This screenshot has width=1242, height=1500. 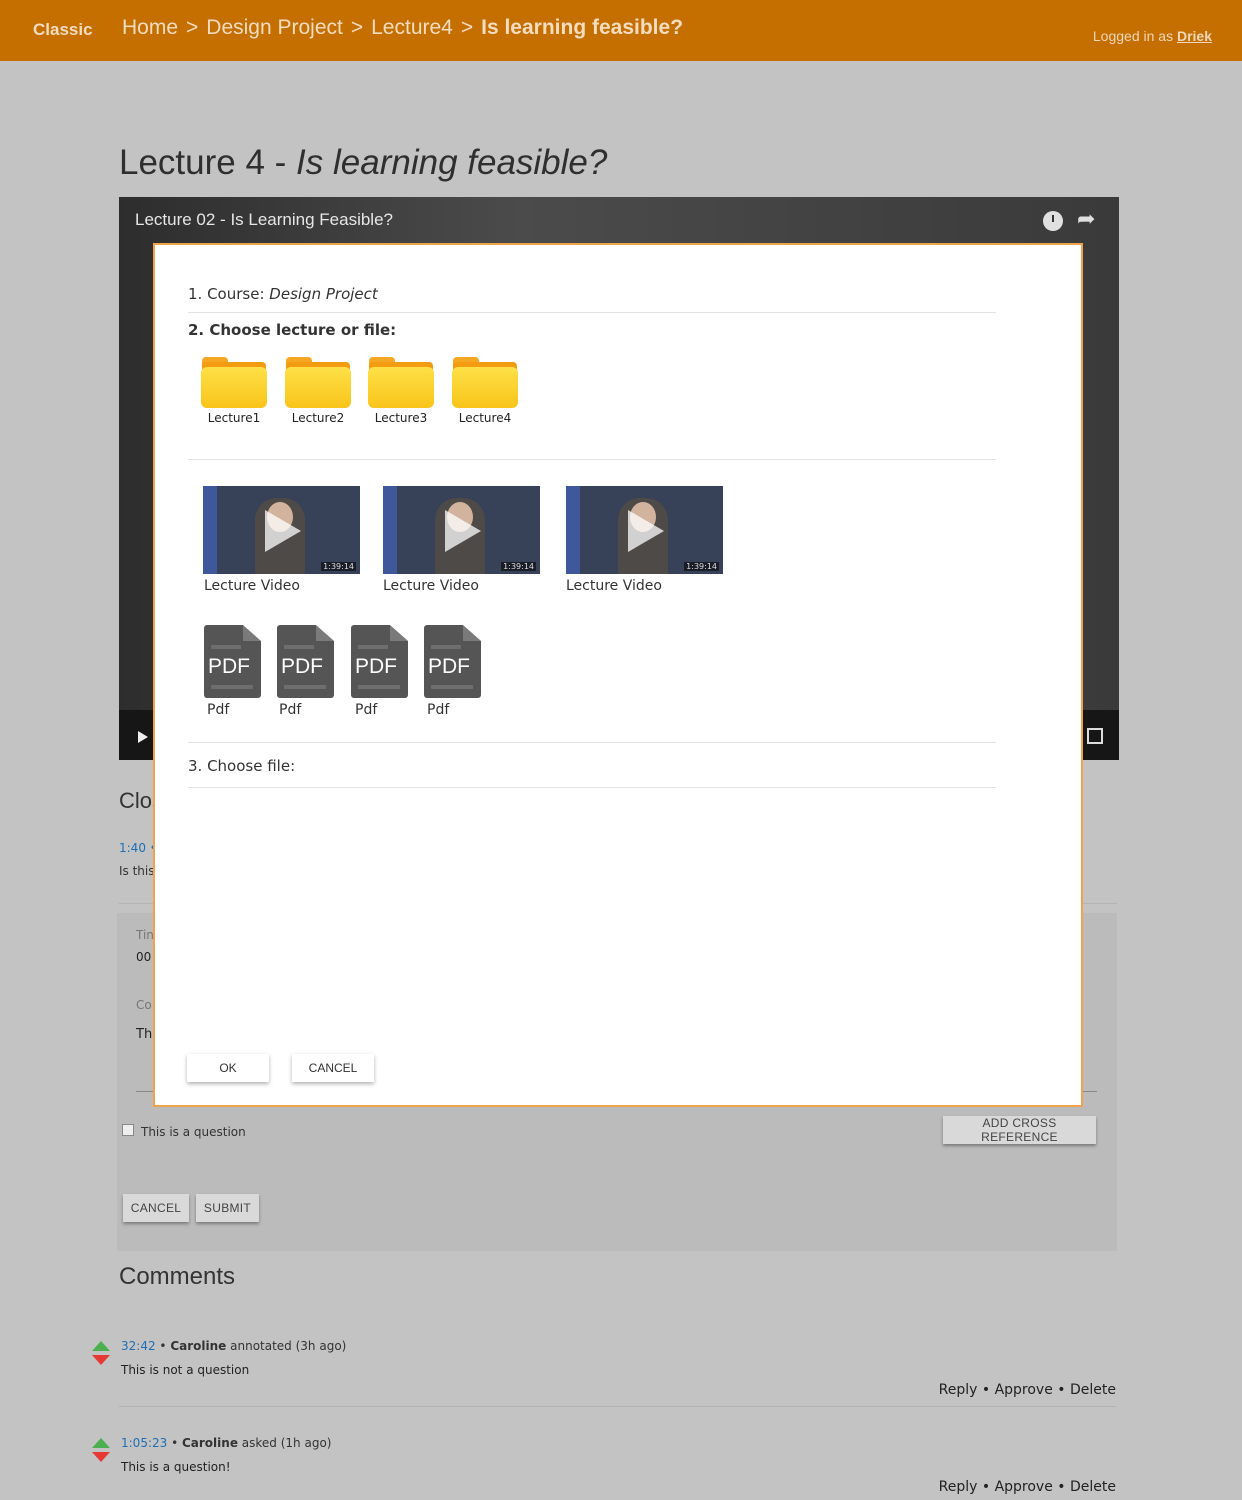 What do you see at coordinates (292, 330) in the screenshot?
I see `choose-lecture-label: 2. Choose lecture or file:` at bounding box center [292, 330].